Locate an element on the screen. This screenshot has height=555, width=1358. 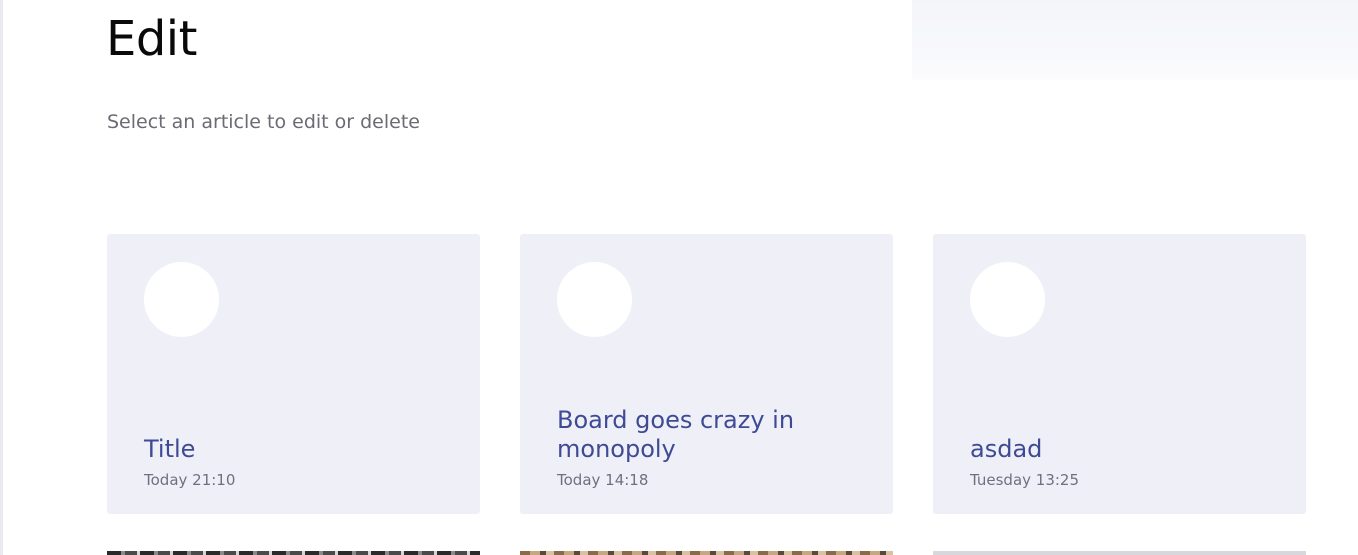
article-info: Title Today 21:10 is located at coordinates (297, 462).